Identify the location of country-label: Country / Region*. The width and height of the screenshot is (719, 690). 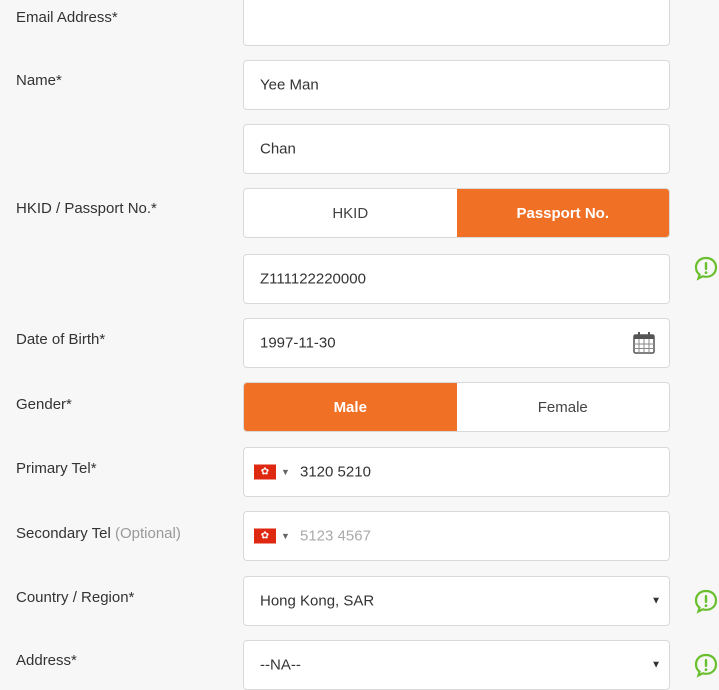
(75, 597).